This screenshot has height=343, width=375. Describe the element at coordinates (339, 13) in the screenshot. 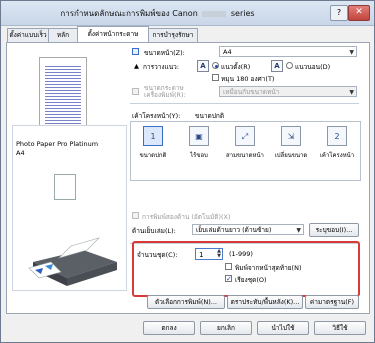

I see `title-help-button: ?` at that location.